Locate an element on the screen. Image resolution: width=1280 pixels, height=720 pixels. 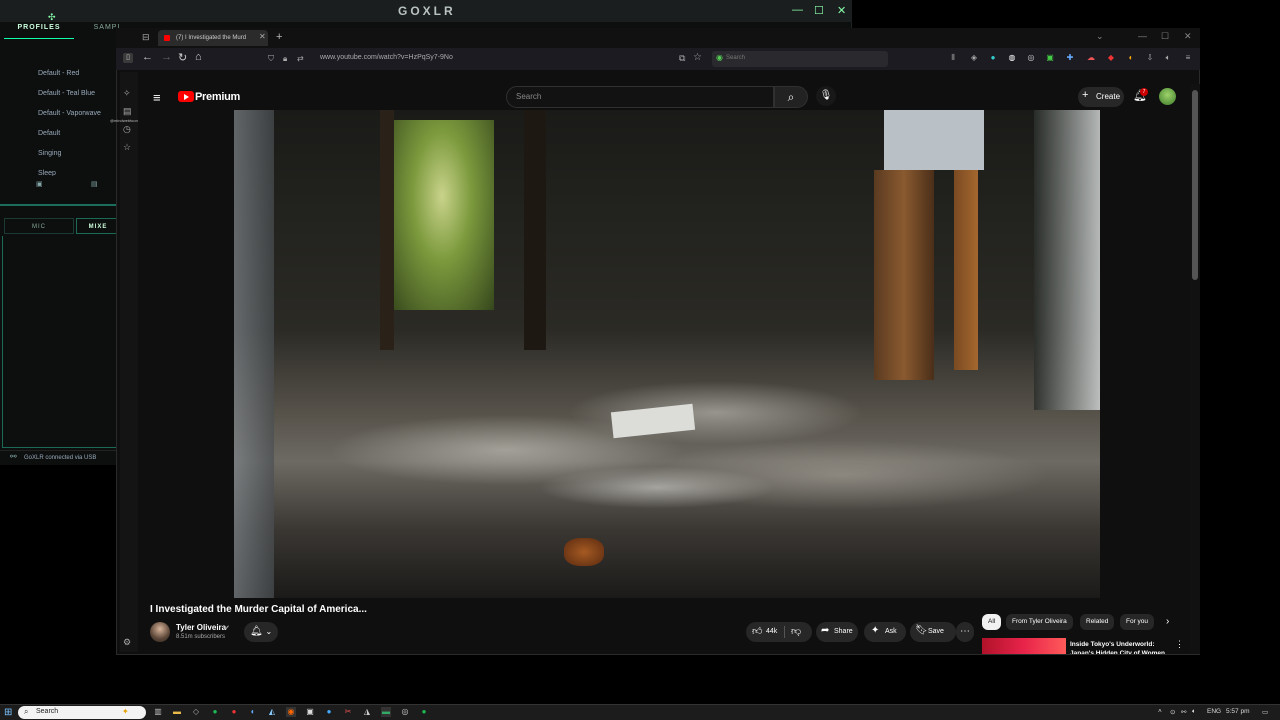
chip-for-you: For you is located at coordinates (1137, 622).